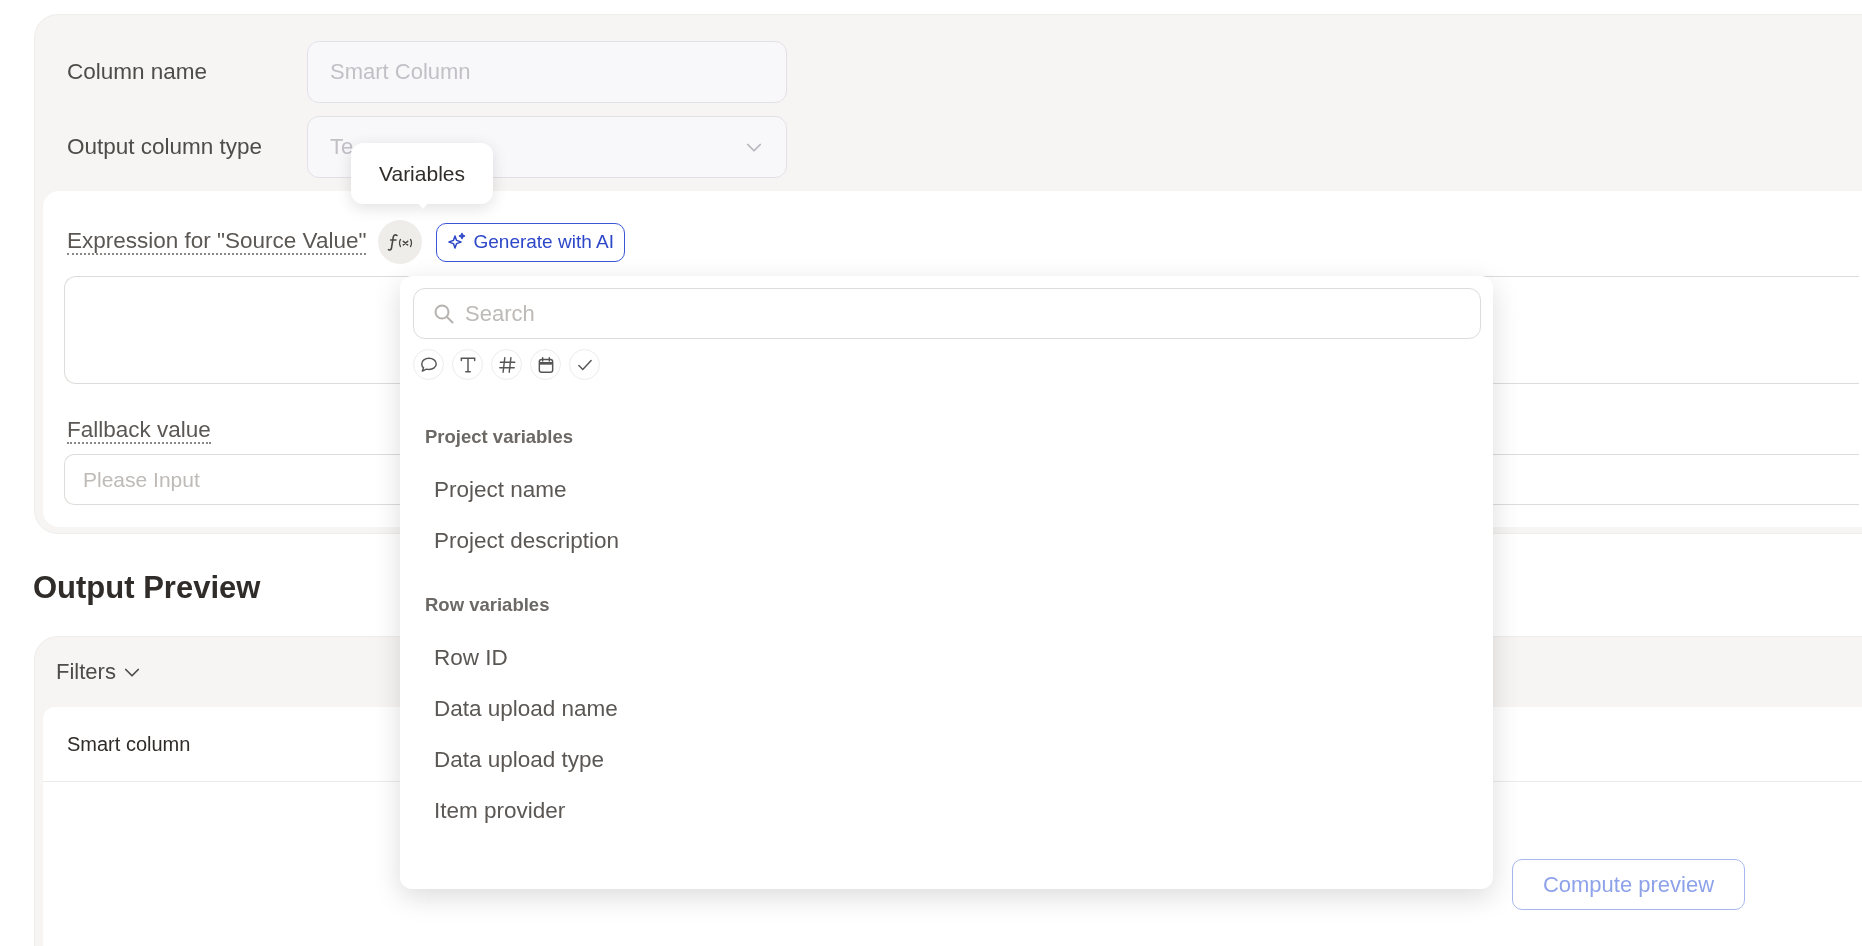  Describe the element at coordinates (138, 72) in the screenshot. I see `field-label: Column name` at that location.